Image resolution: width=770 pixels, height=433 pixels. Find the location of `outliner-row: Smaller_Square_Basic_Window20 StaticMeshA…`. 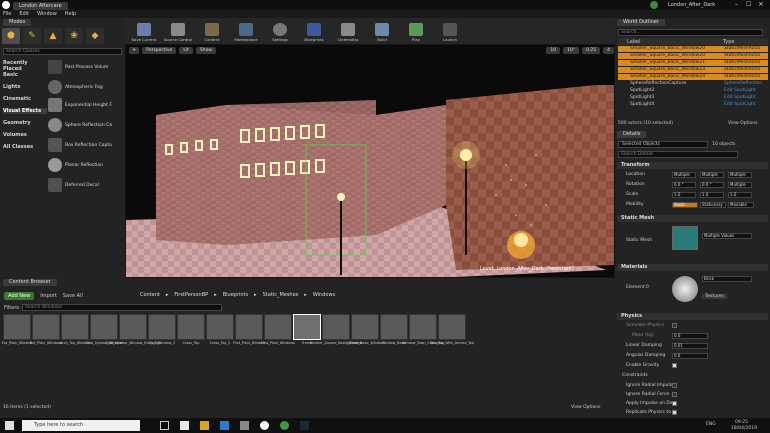

outliner-row: Smaller_Square_Basic_Window20 StaticMeshA… is located at coordinates (693, 49).